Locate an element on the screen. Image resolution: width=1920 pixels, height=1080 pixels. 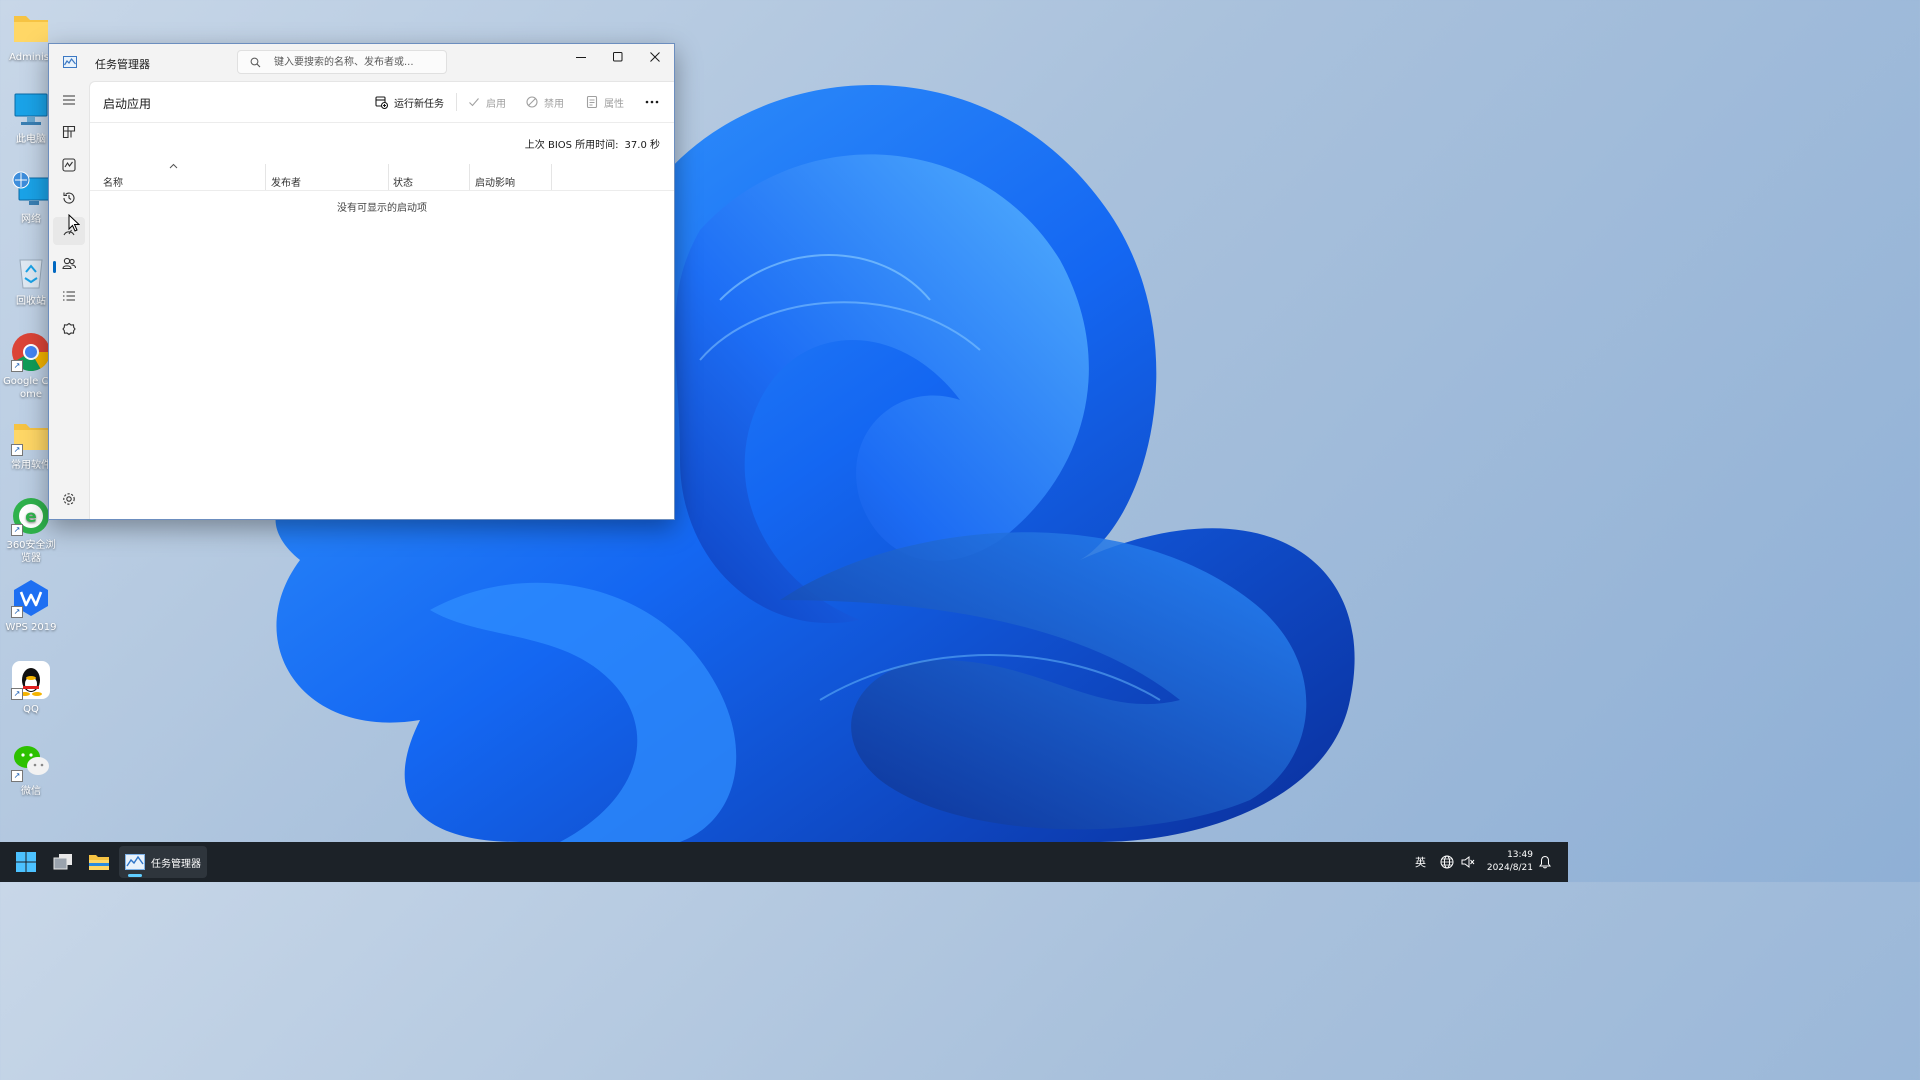
enable-button: 启用 is located at coordinates (487, 102).